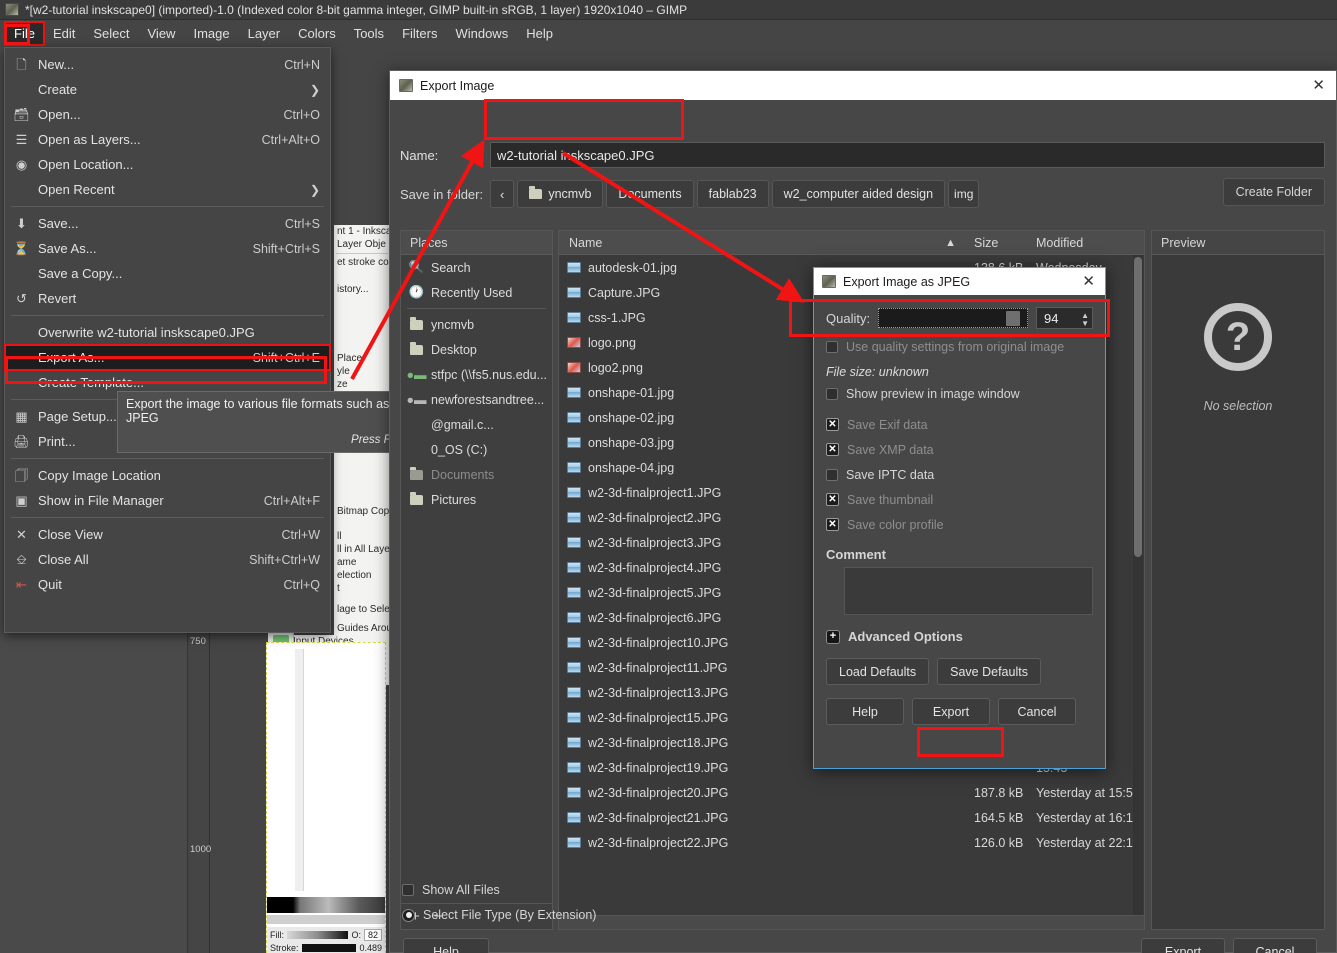 This screenshot has width=1337, height=953. I want to click on export-dialog-close-icon: ✕, so click(1318, 85).